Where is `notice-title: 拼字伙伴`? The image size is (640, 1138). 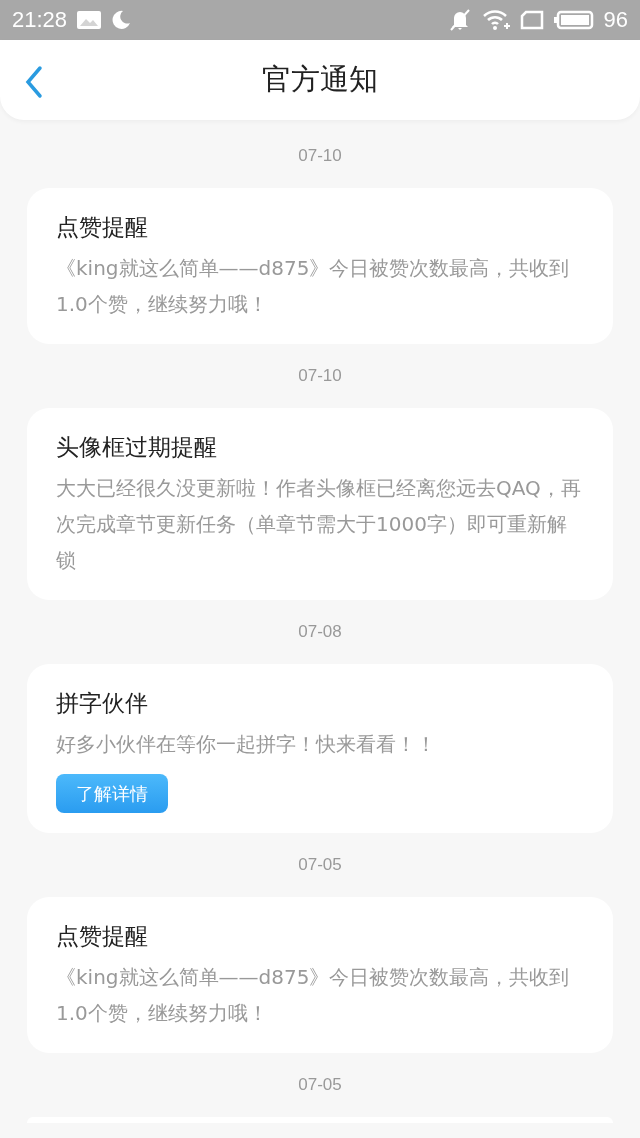
notice-title: 拼字伙伴 is located at coordinates (102, 703).